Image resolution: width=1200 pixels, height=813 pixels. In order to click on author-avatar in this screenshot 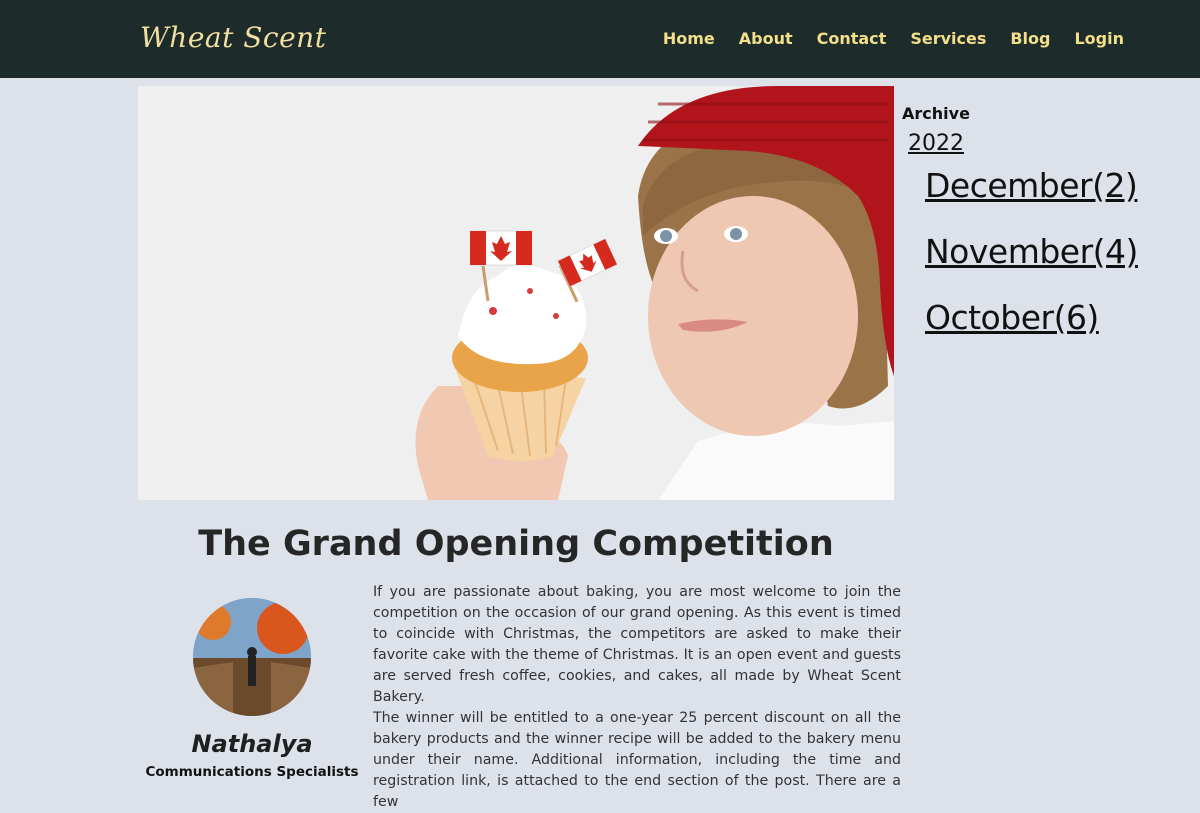, I will do `click(252, 657)`.